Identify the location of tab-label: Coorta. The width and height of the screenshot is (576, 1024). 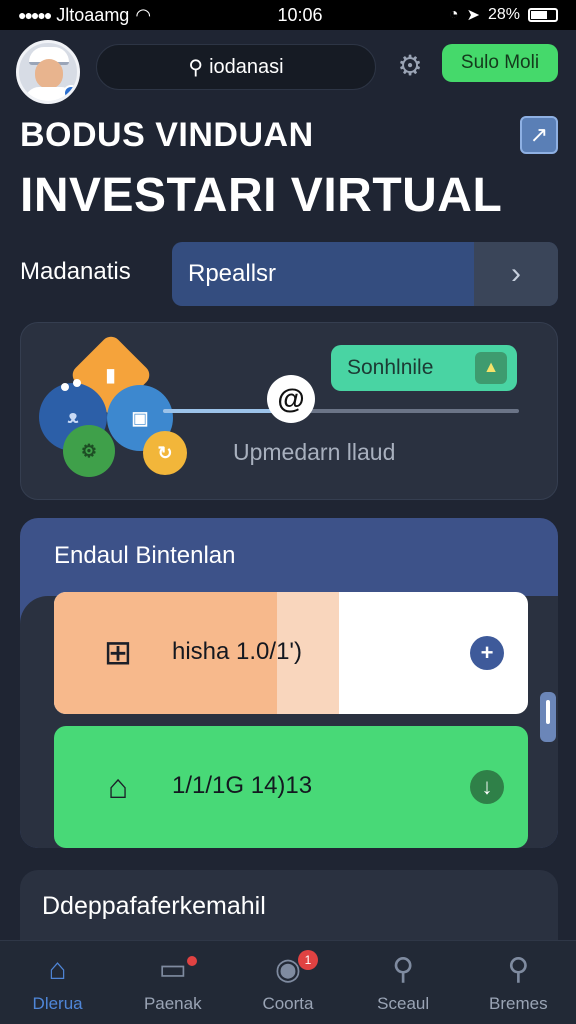
(288, 1003).